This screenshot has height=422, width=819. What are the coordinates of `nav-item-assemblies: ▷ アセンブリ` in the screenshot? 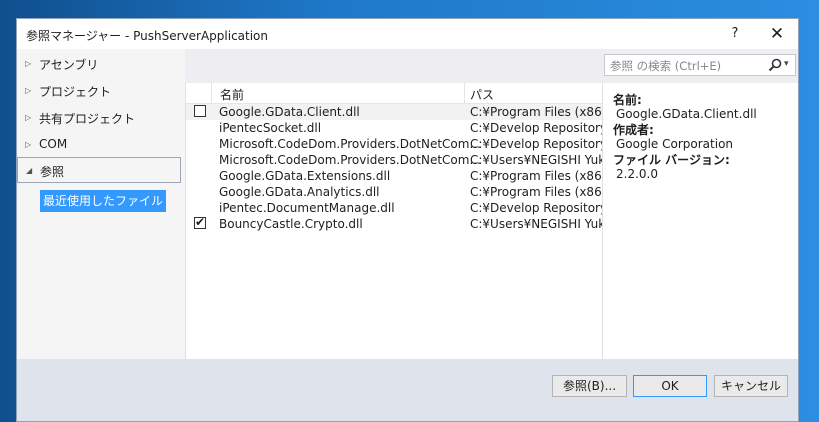 It's located at (99, 64).